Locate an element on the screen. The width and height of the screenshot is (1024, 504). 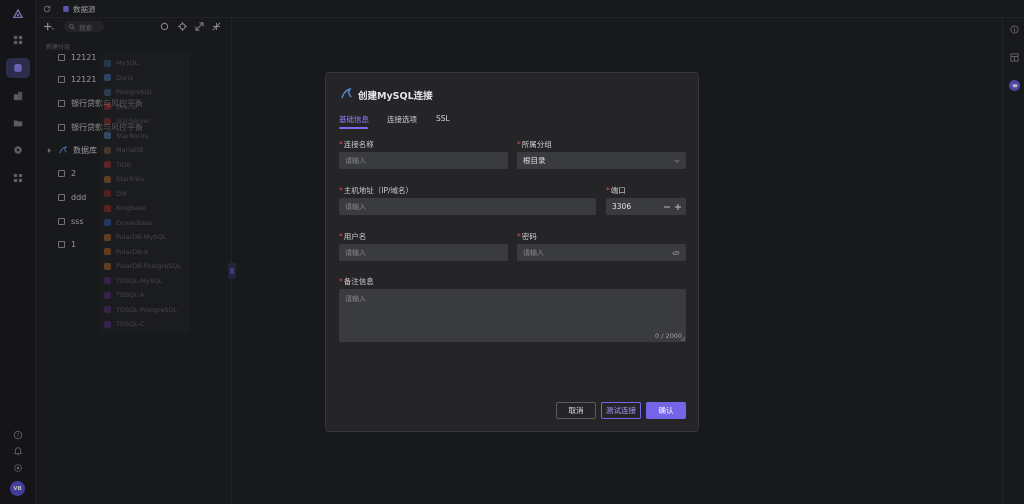
group-select-value: 根目录 is located at coordinates (534, 160).